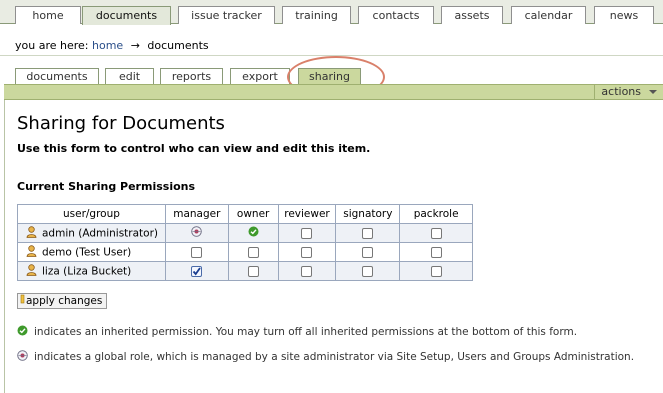 The height and width of the screenshot is (393, 663). I want to click on breadcrumb-prefix: you are here:, so click(52, 45).